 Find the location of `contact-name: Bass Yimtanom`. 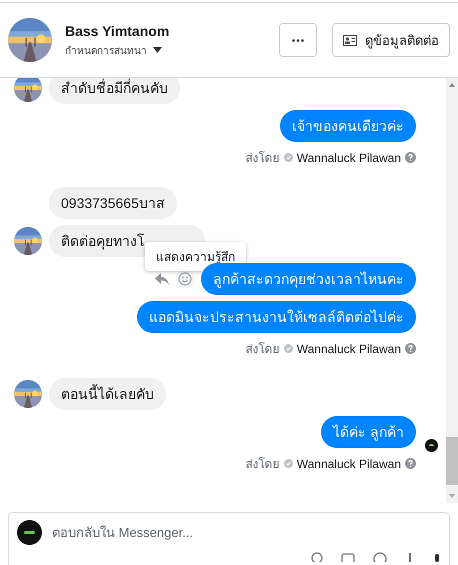

contact-name: Bass Yimtanom is located at coordinates (117, 30).